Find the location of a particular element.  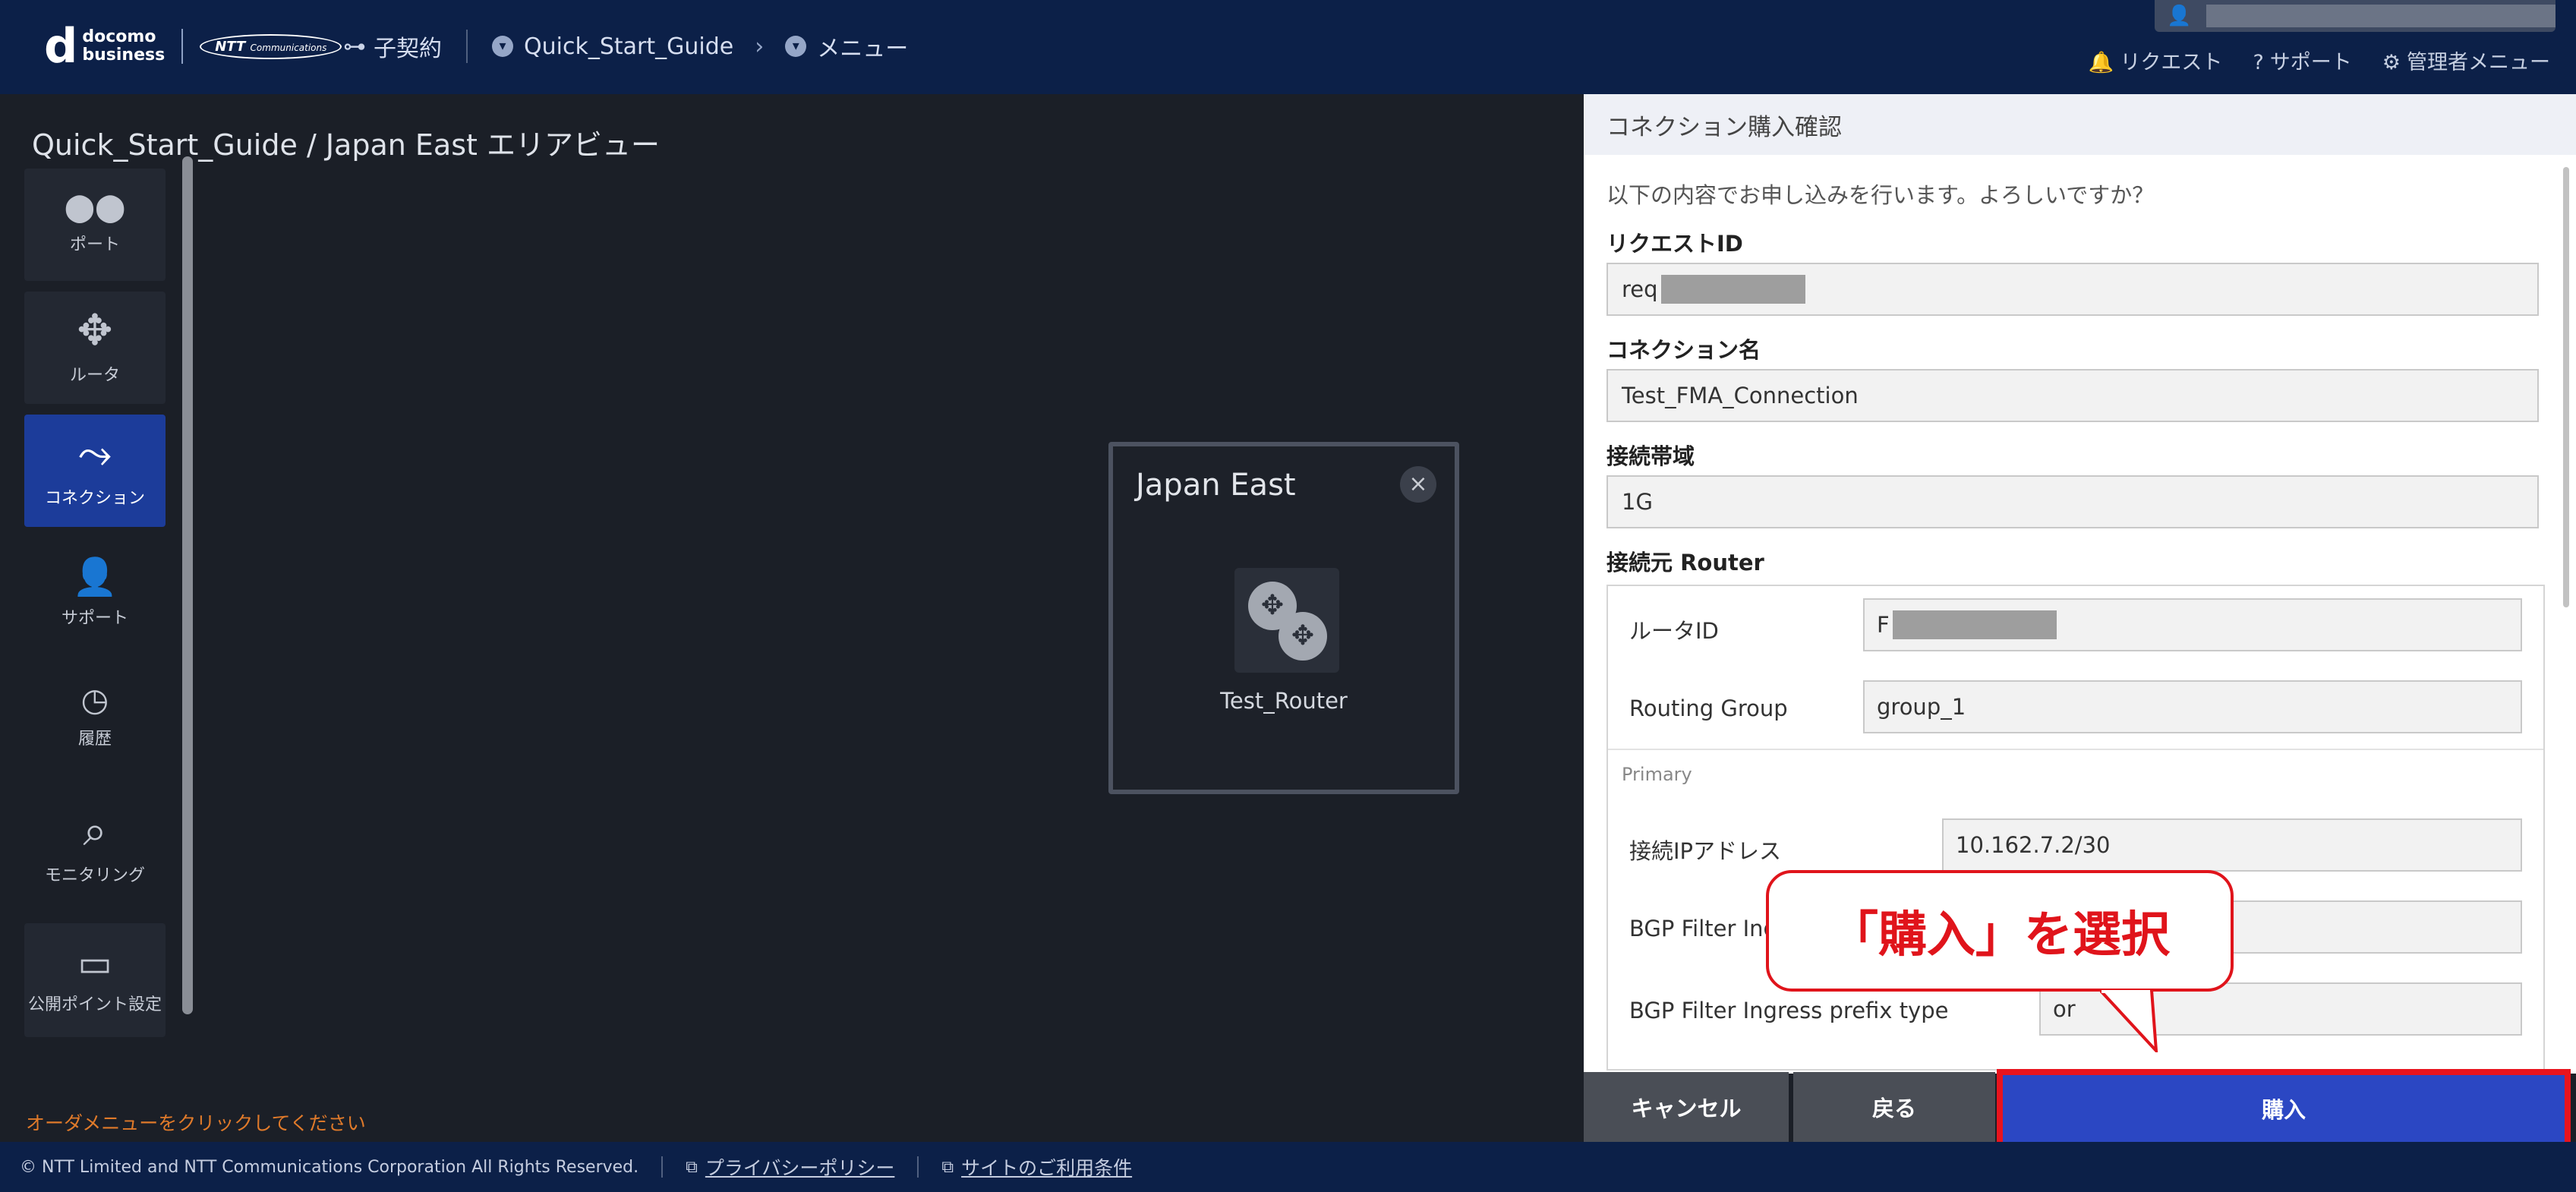

nav-admin-menu: ⚙ 管理者メニュー is located at coordinates (2466, 60).